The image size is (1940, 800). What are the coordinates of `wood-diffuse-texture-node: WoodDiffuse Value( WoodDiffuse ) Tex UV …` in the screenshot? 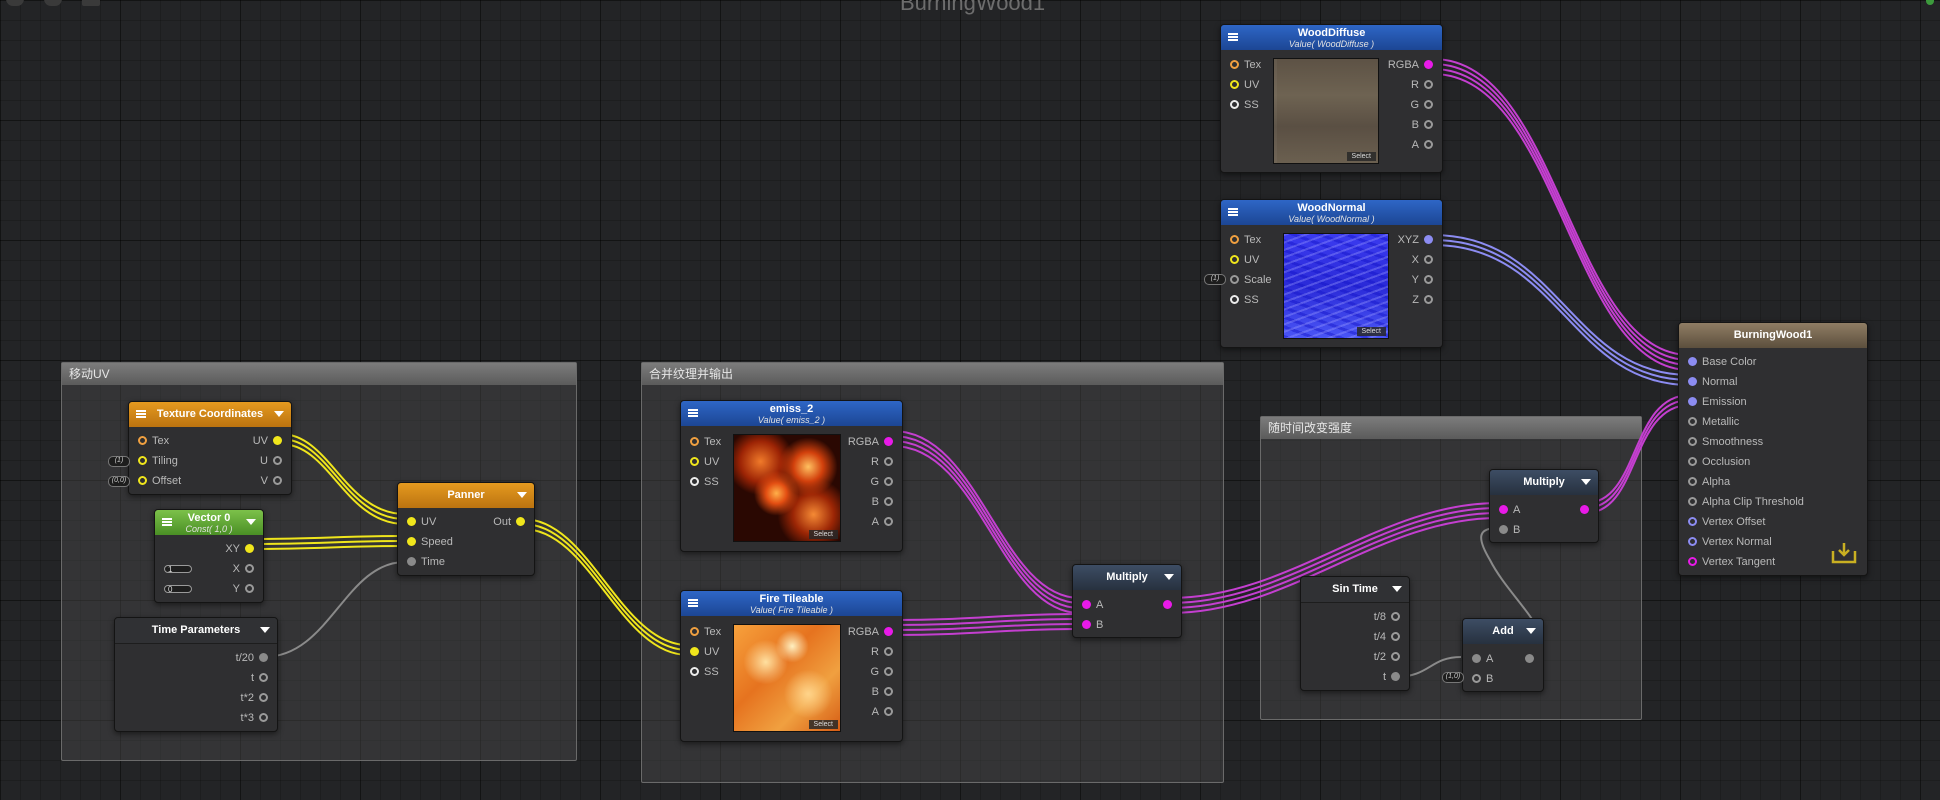 It's located at (1331, 98).